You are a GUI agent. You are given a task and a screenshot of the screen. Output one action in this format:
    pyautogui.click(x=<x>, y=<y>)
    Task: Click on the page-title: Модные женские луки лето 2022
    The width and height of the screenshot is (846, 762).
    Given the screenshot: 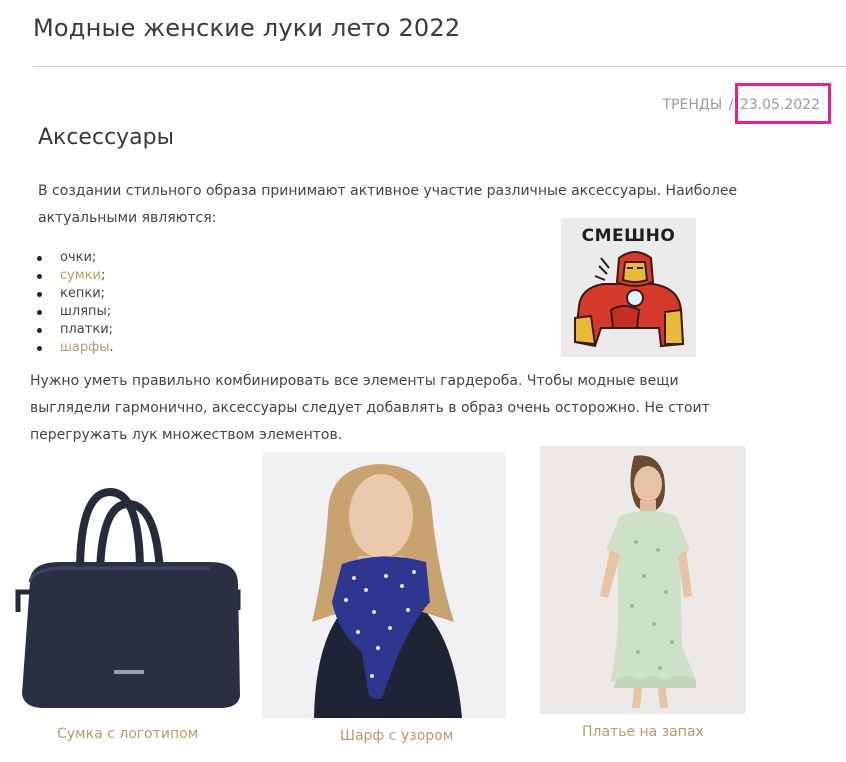 What is the action you would take?
    pyautogui.click(x=247, y=28)
    